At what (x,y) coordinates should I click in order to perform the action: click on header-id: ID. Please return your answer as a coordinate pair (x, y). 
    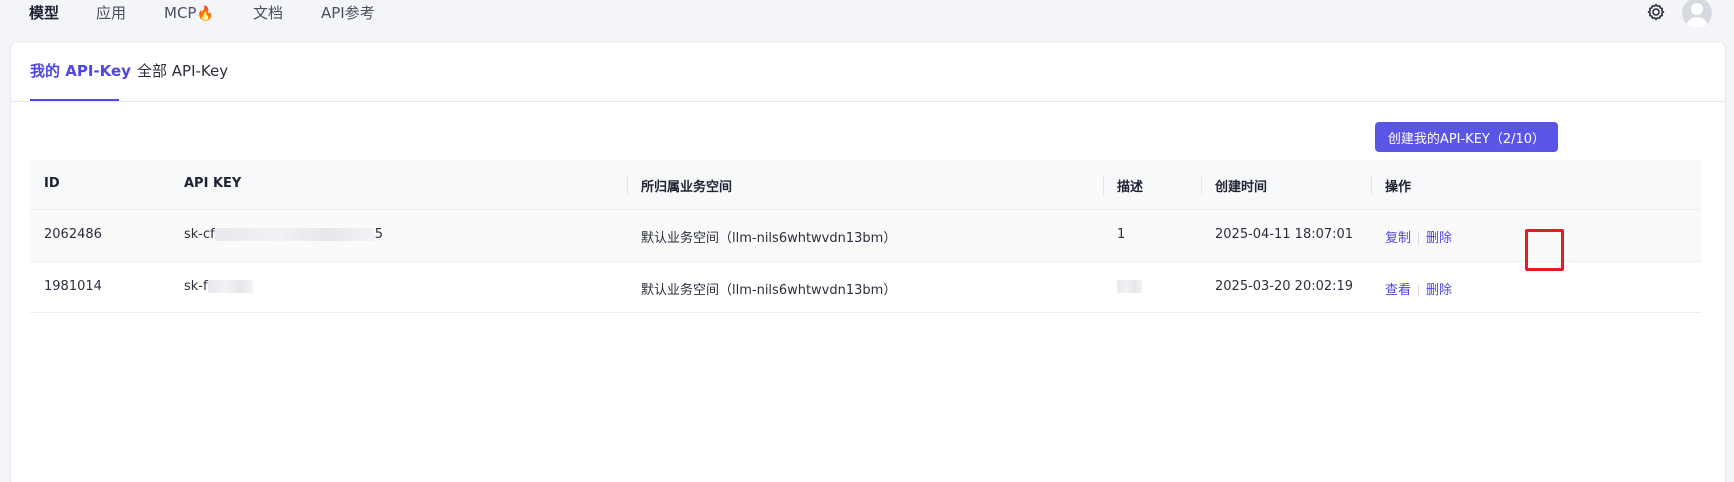
    Looking at the image, I should click on (52, 183).